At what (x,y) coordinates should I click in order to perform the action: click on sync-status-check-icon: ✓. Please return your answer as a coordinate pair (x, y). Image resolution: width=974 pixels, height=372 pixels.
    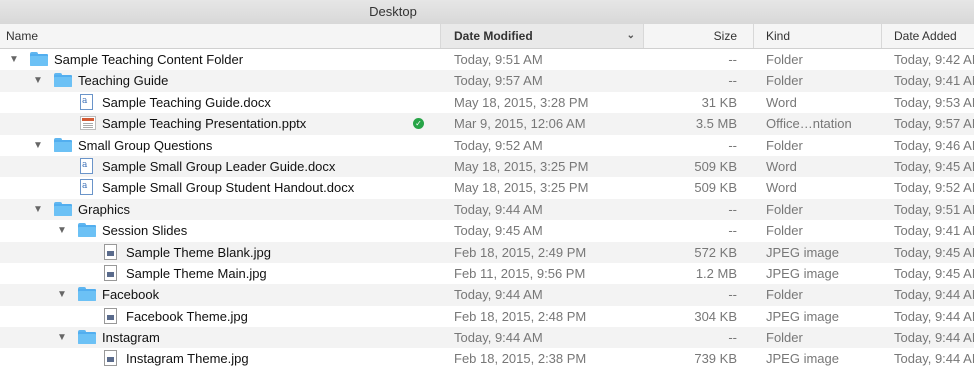
    Looking at the image, I should click on (418, 124).